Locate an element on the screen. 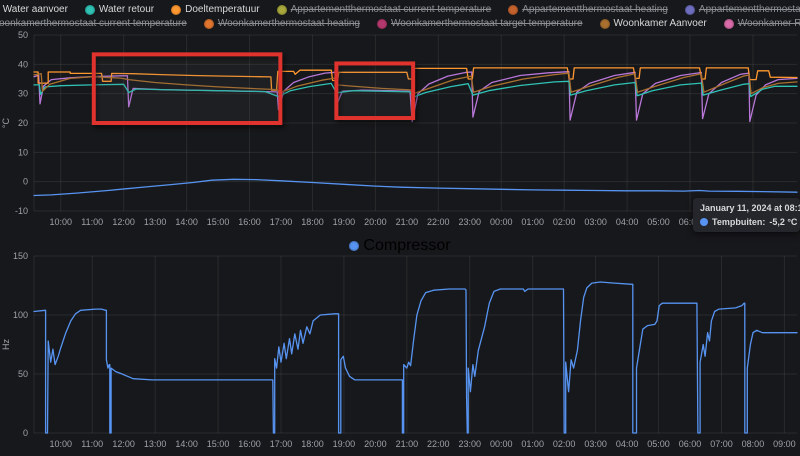 The image size is (800, 456). legend-item-appartementthermostaat-heating: Appartementthermostaat heating is located at coordinates (588, 9).